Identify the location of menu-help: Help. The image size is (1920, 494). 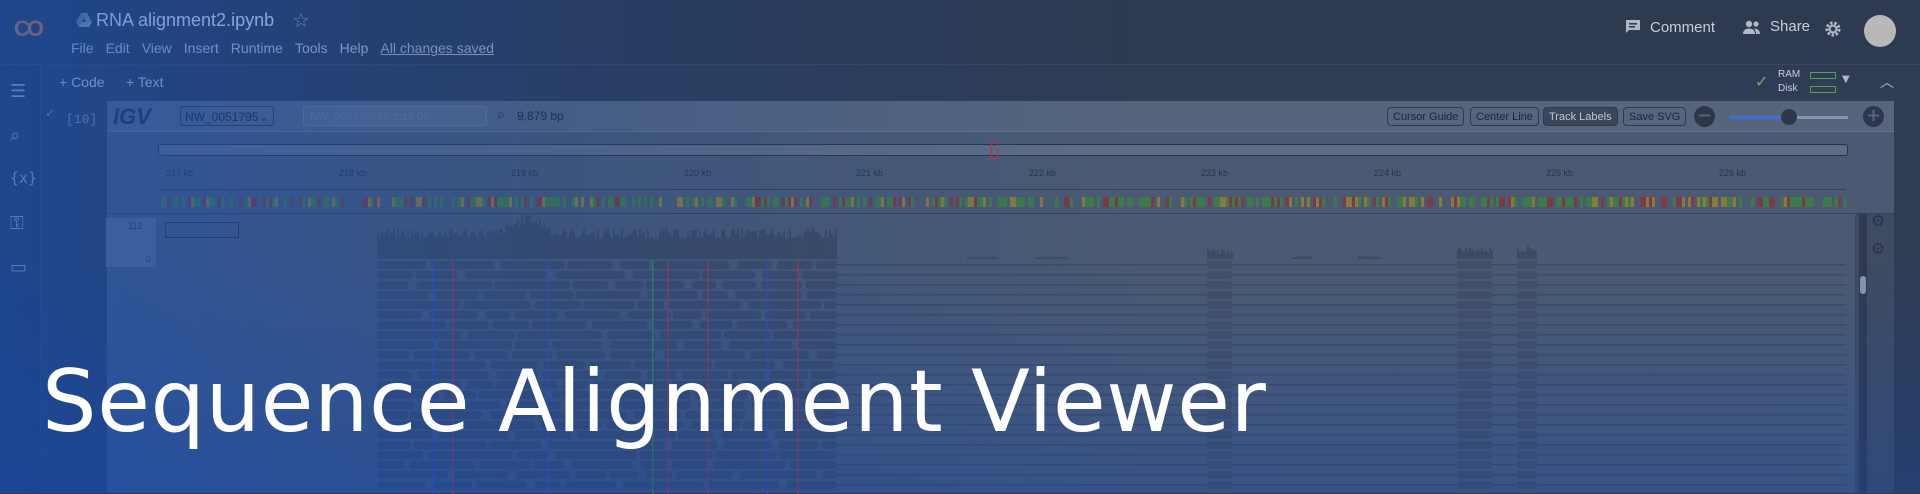
(354, 48).